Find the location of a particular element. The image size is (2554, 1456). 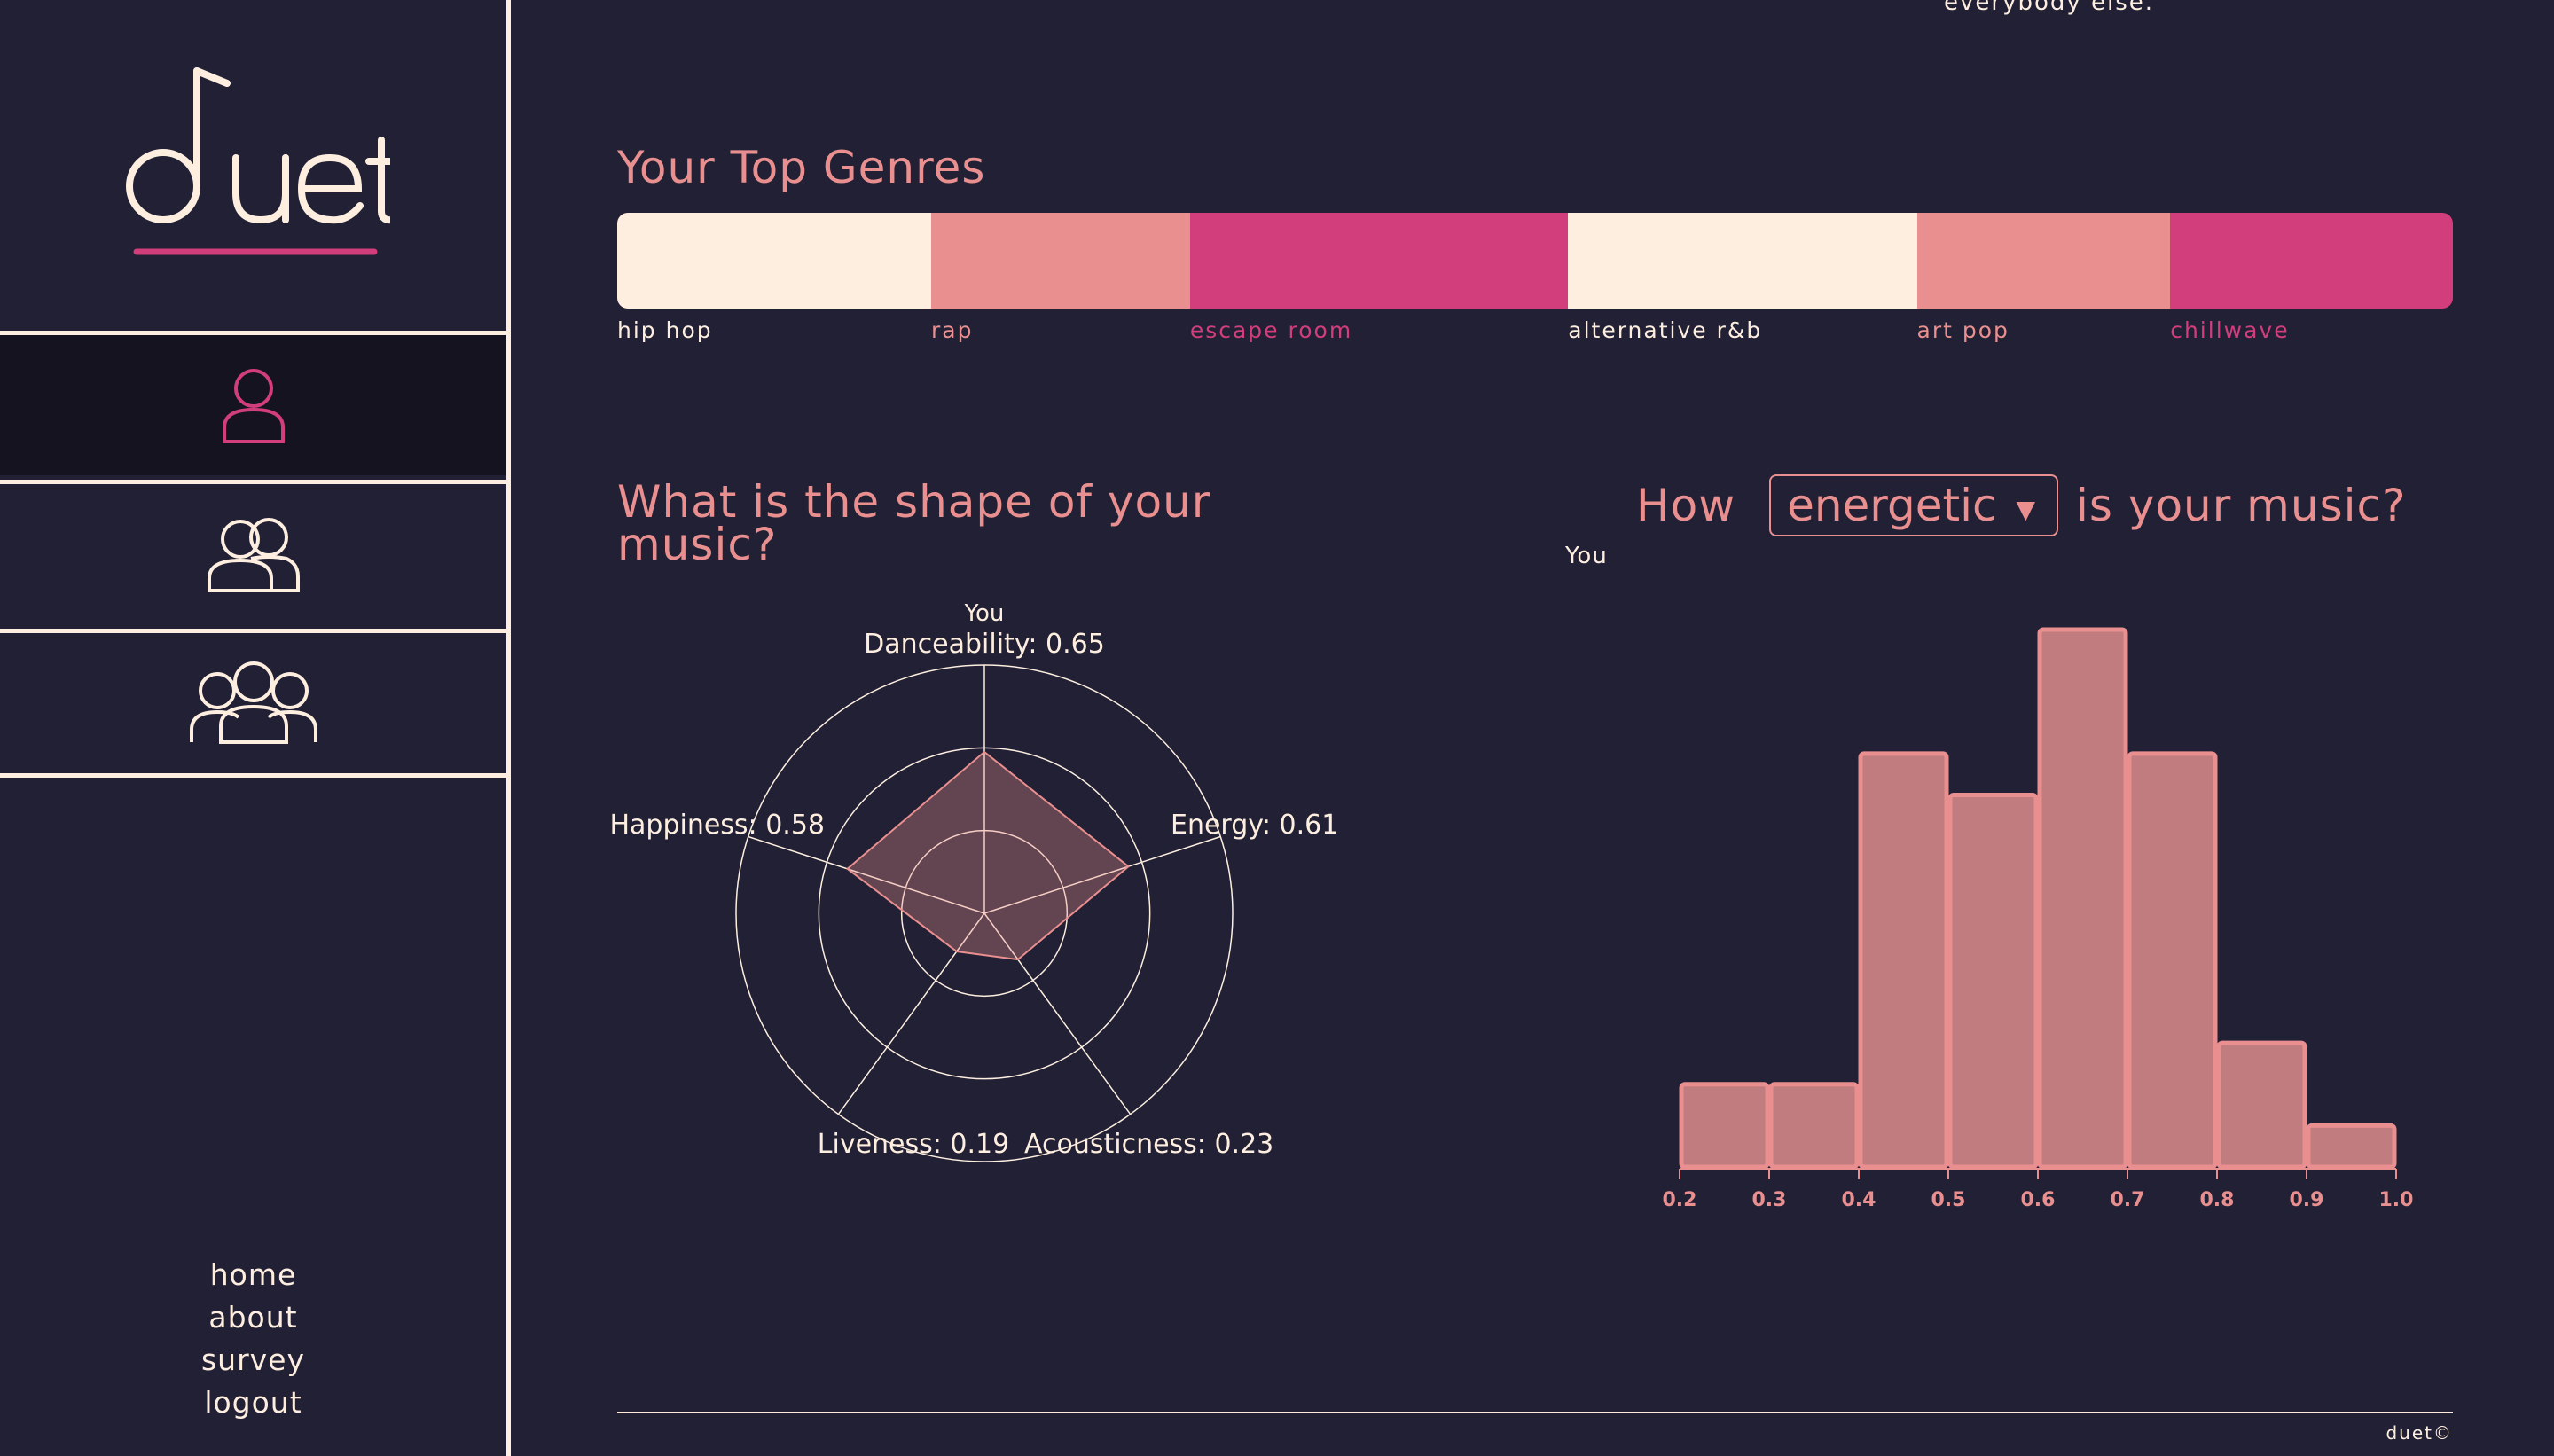

group-icon is located at coordinates (253, 702).